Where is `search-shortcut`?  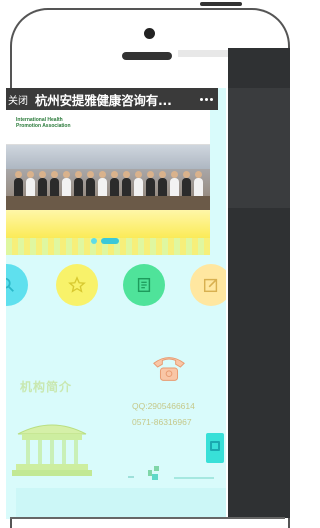
search-shortcut is located at coordinates (17, 285).